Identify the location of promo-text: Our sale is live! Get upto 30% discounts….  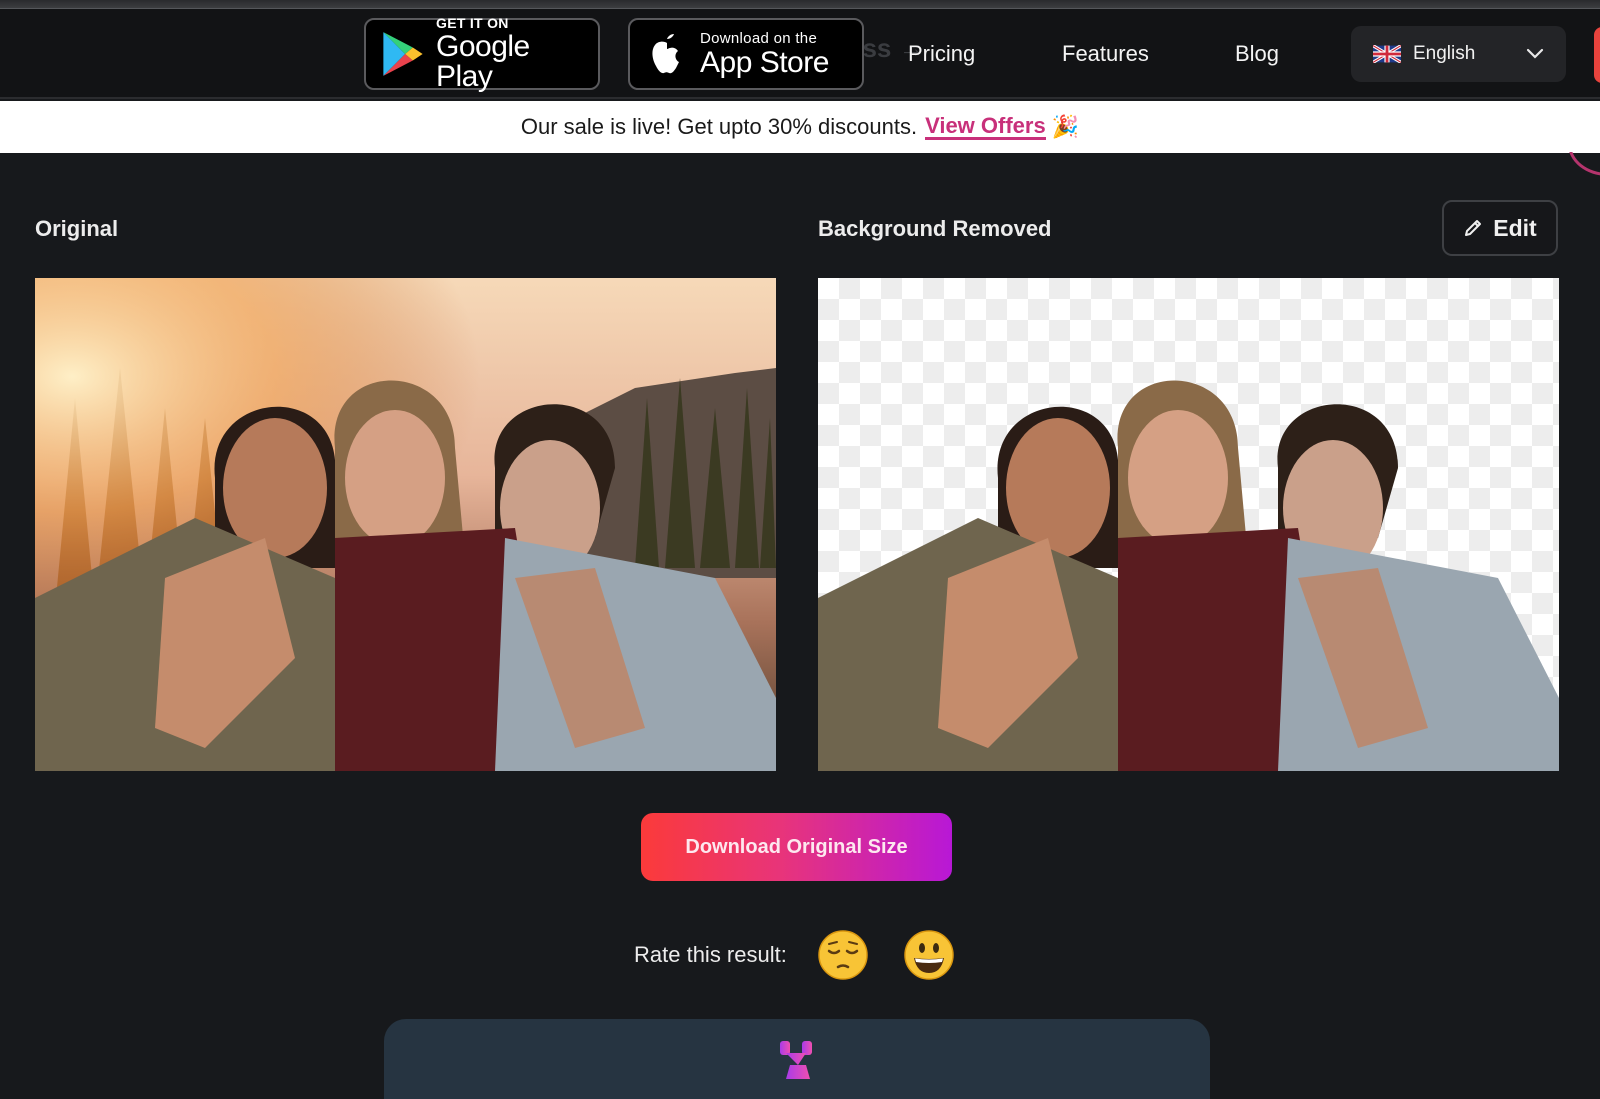
(719, 126).